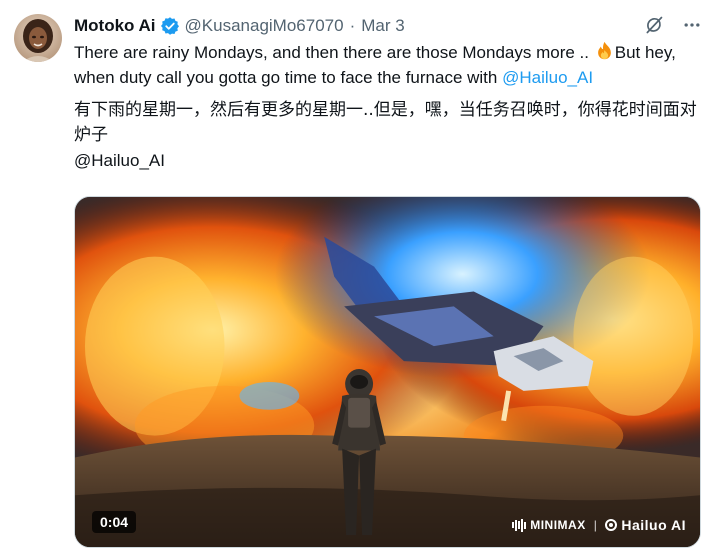 This screenshot has width=719, height=558. I want to click on avatar-image, so click(38, 38).